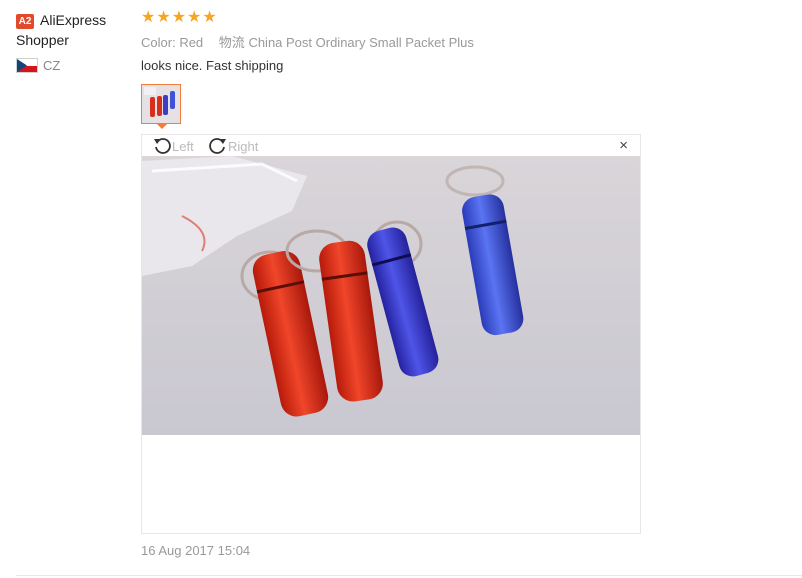 The image size is (802, 578). I want to click on czech-flag-icon, so click(27, 65).